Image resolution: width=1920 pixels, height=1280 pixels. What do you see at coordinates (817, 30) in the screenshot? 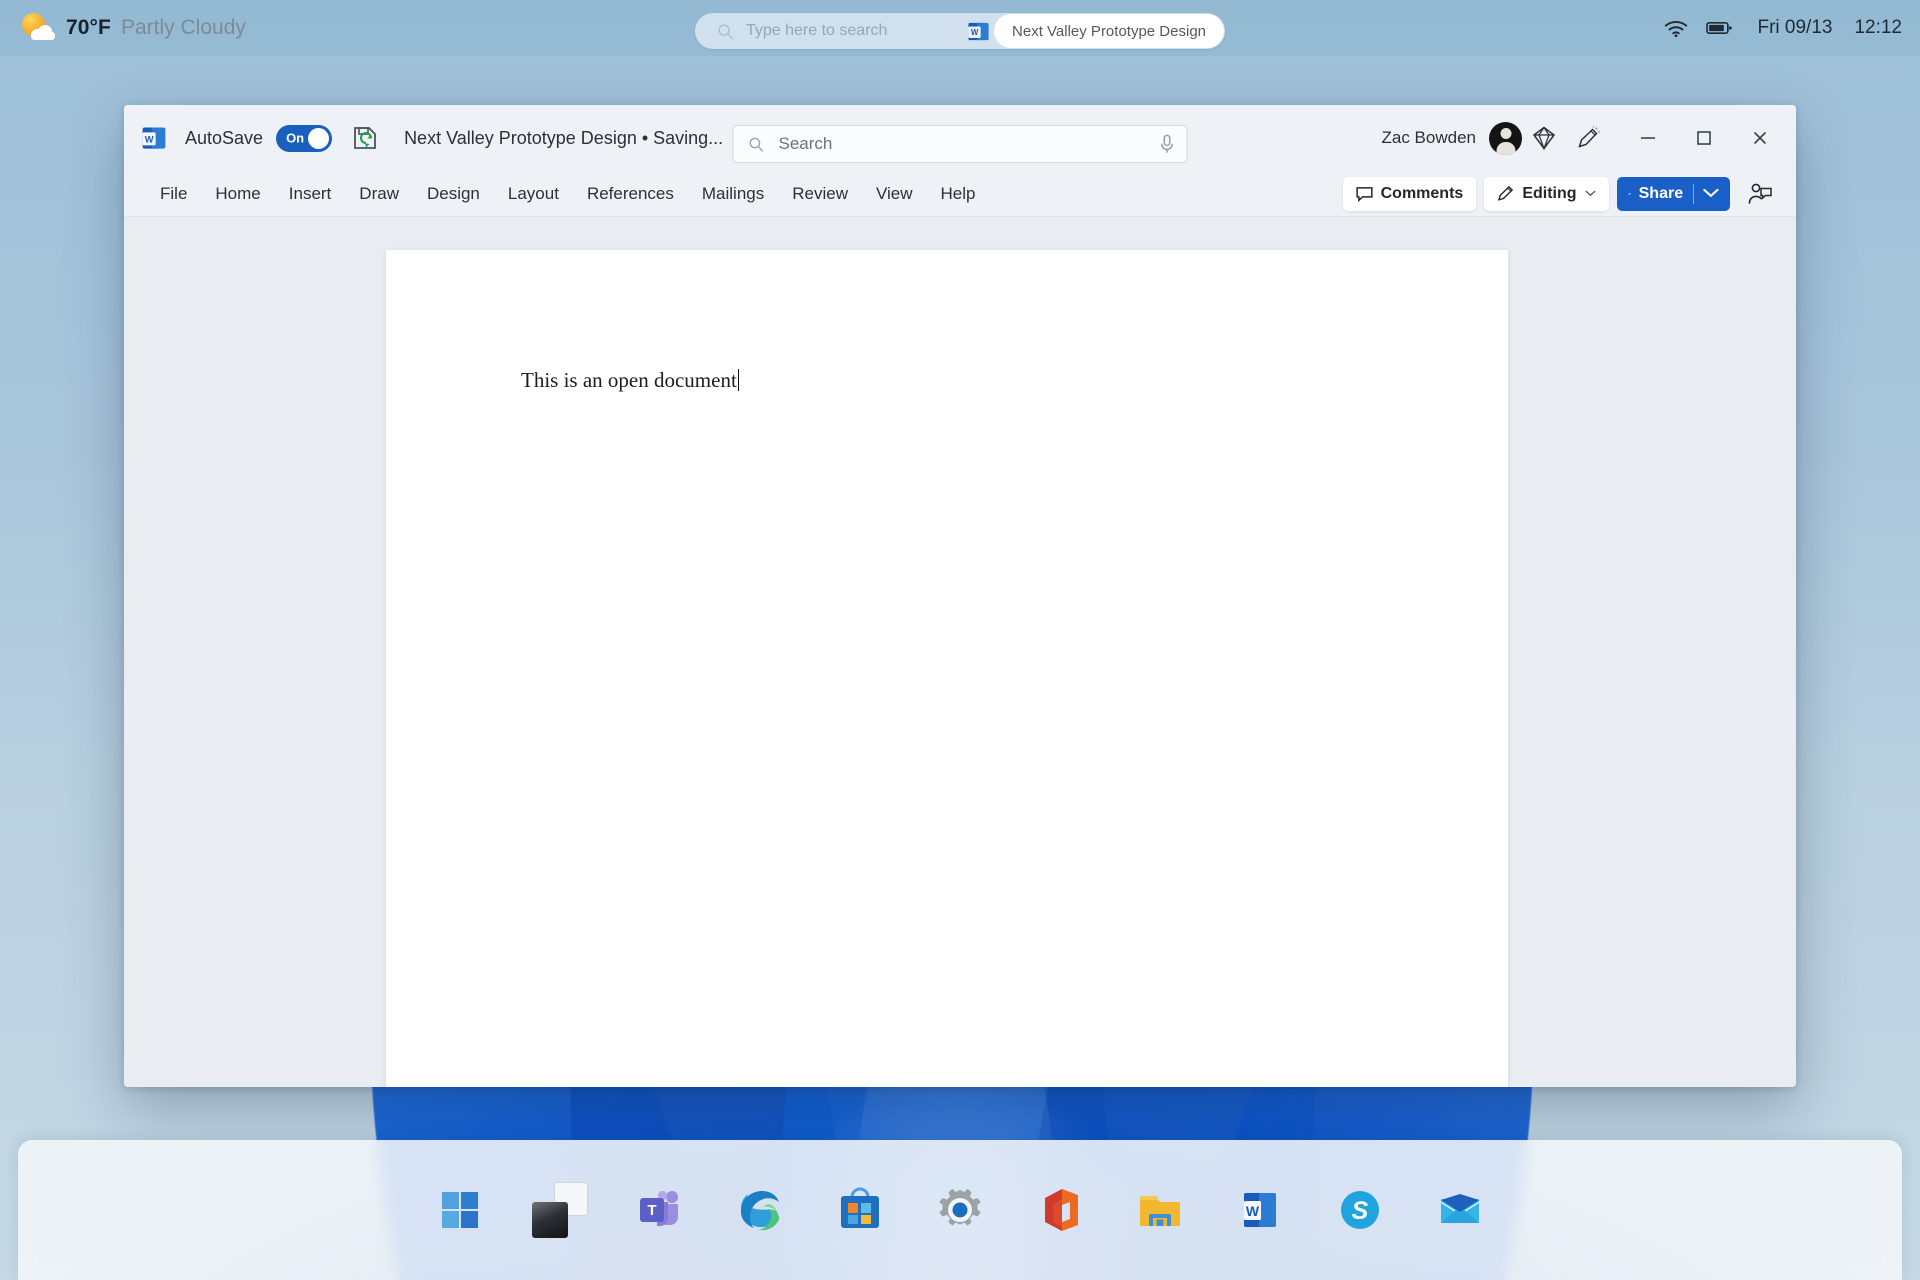
I see `taskbar-search-placeholder: Type here to search` at bounding box center [817, 30].